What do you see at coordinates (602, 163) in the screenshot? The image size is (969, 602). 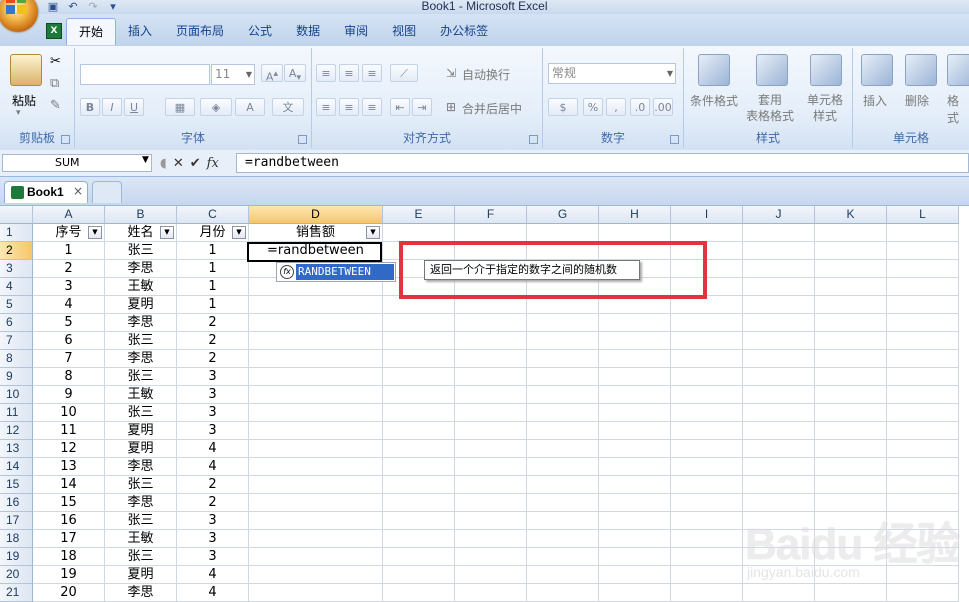 I see `formula-input: =randbetween` at bounding box center [602, 163].